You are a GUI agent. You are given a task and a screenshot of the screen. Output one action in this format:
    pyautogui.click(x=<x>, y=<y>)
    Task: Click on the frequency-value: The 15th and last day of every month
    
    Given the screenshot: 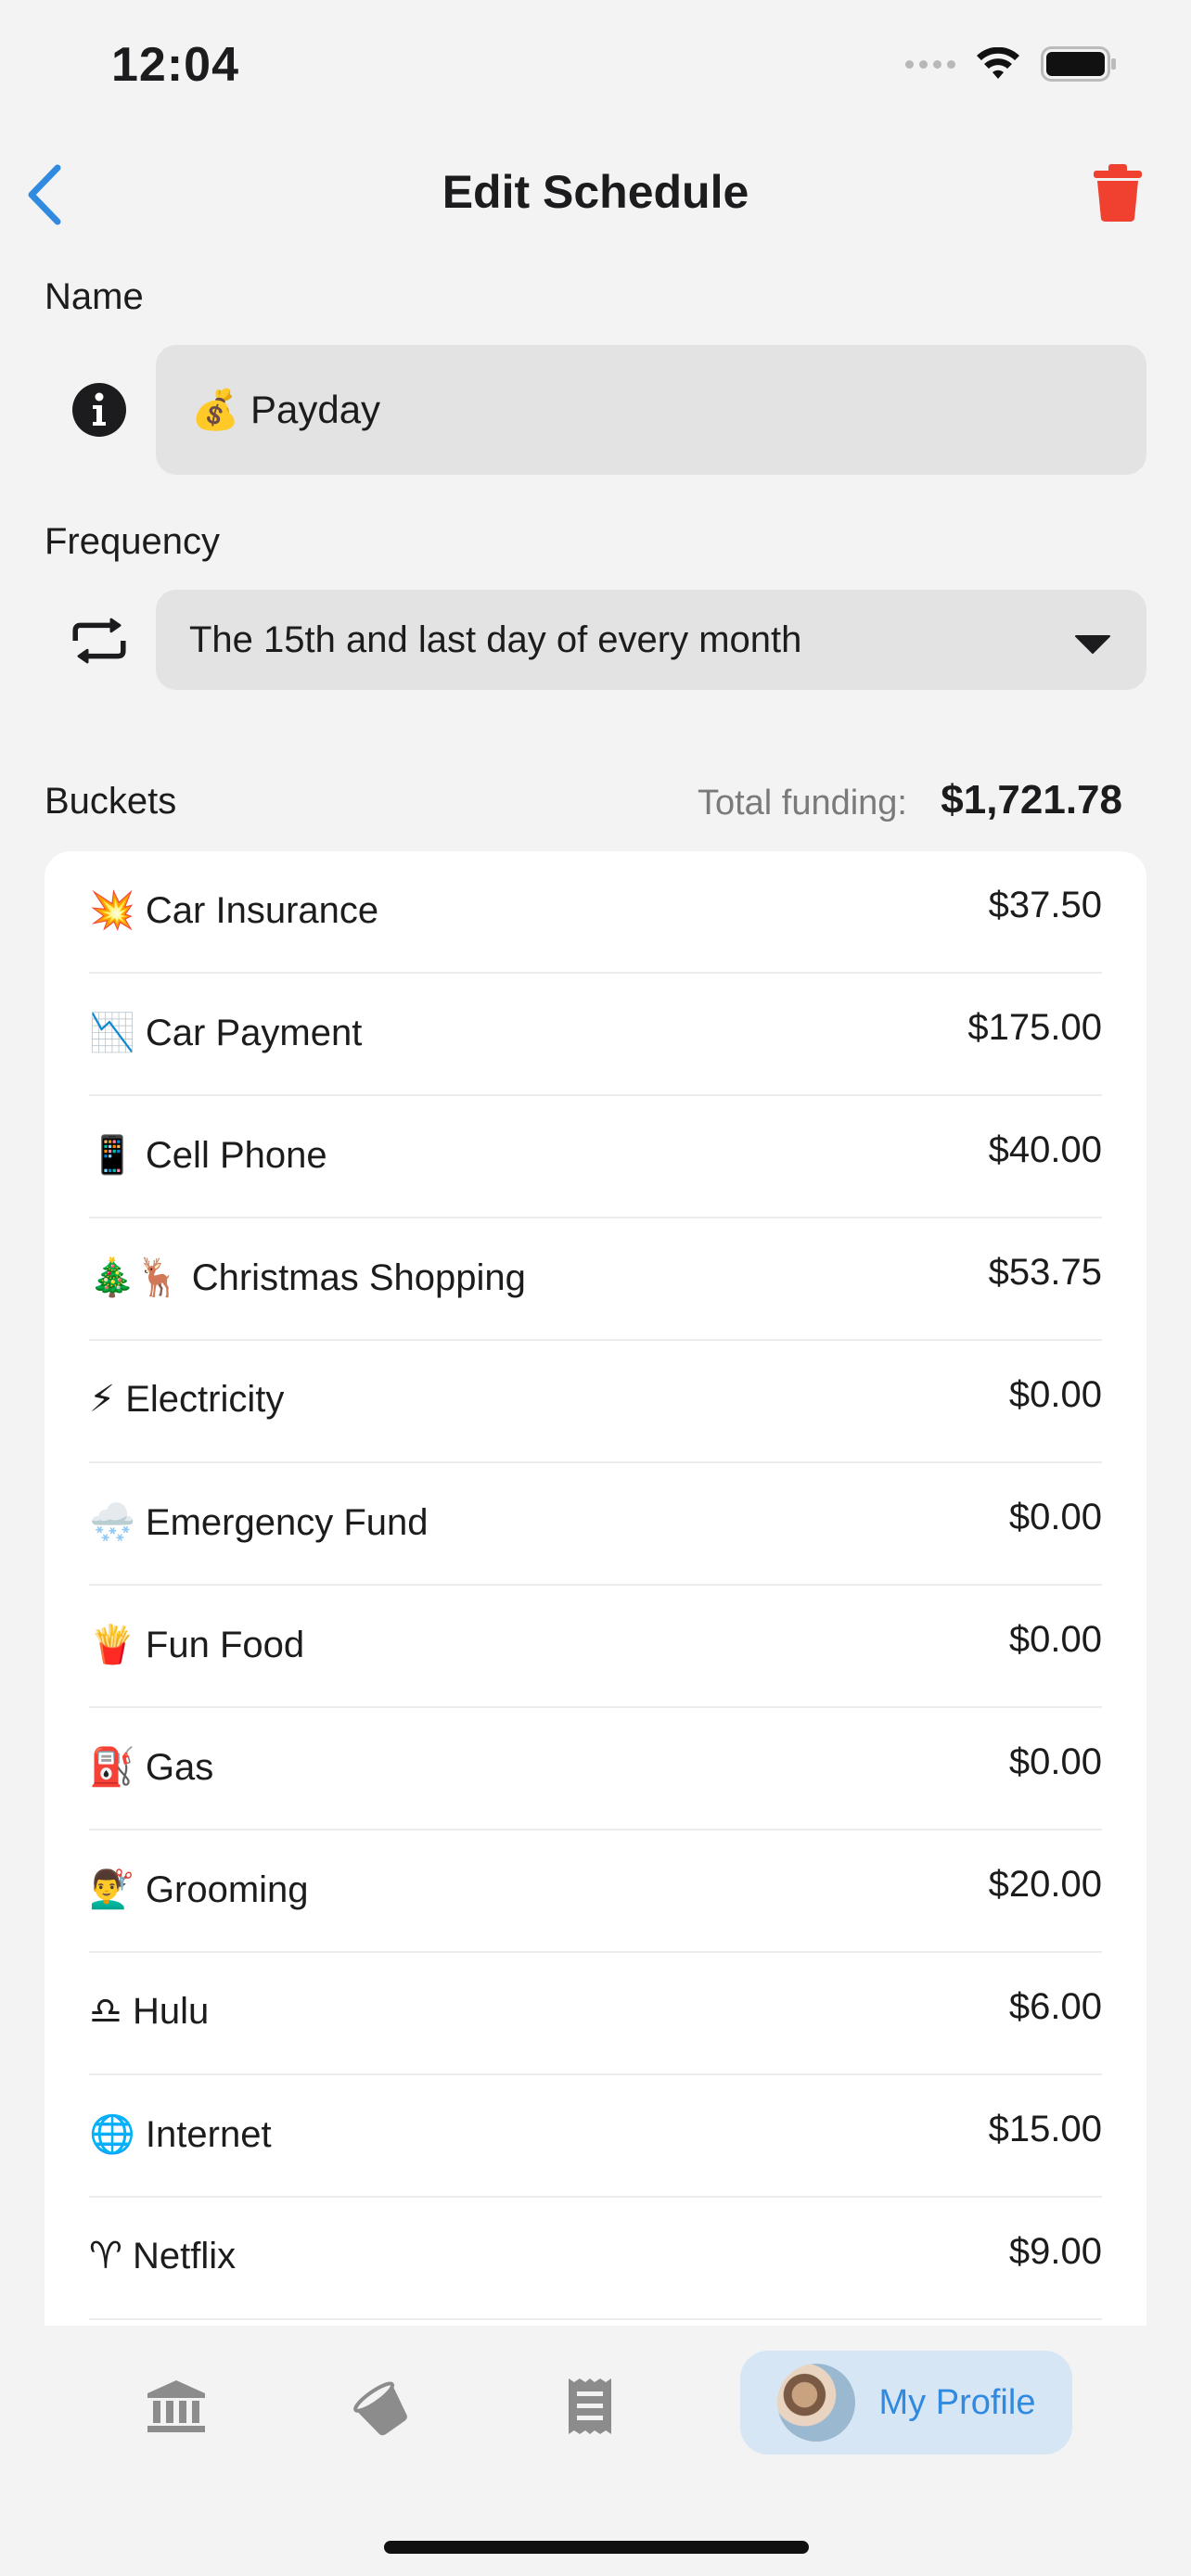 What is the action you would take?
    pyautogui.click(x=495, y=639)
    